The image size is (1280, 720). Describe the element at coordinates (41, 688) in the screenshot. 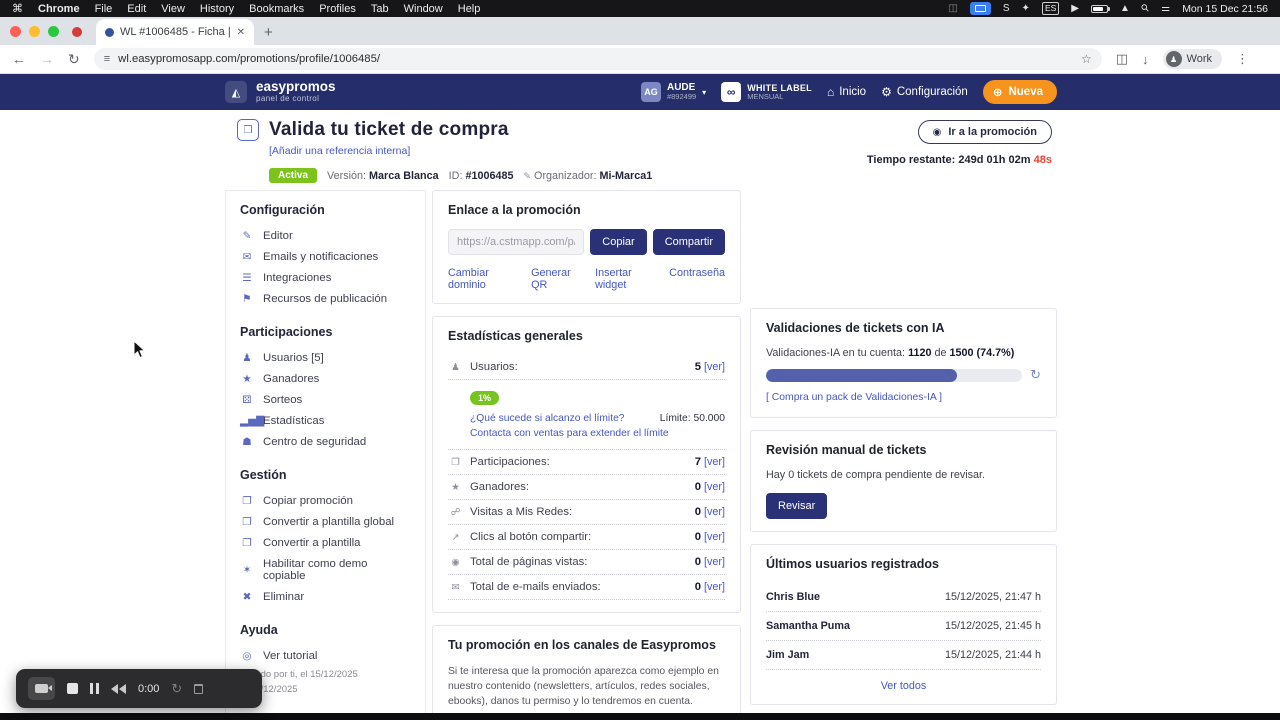

I see `camera-icon` at that location.